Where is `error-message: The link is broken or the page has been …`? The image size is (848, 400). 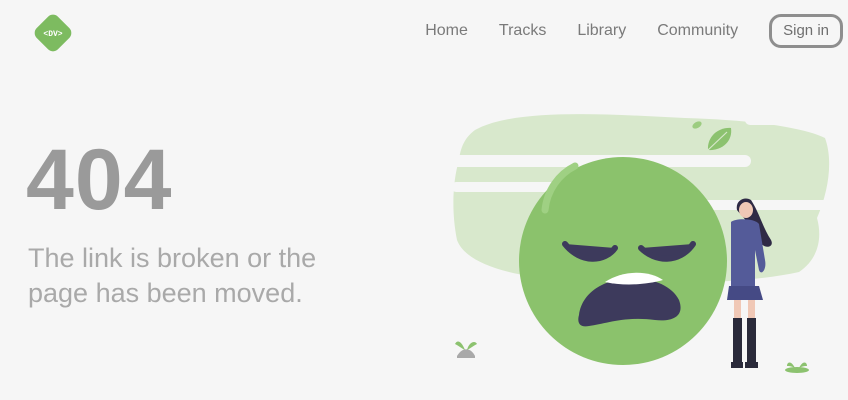
error-message: The link is broken or the page has been … is located at coordinates (172, 275).